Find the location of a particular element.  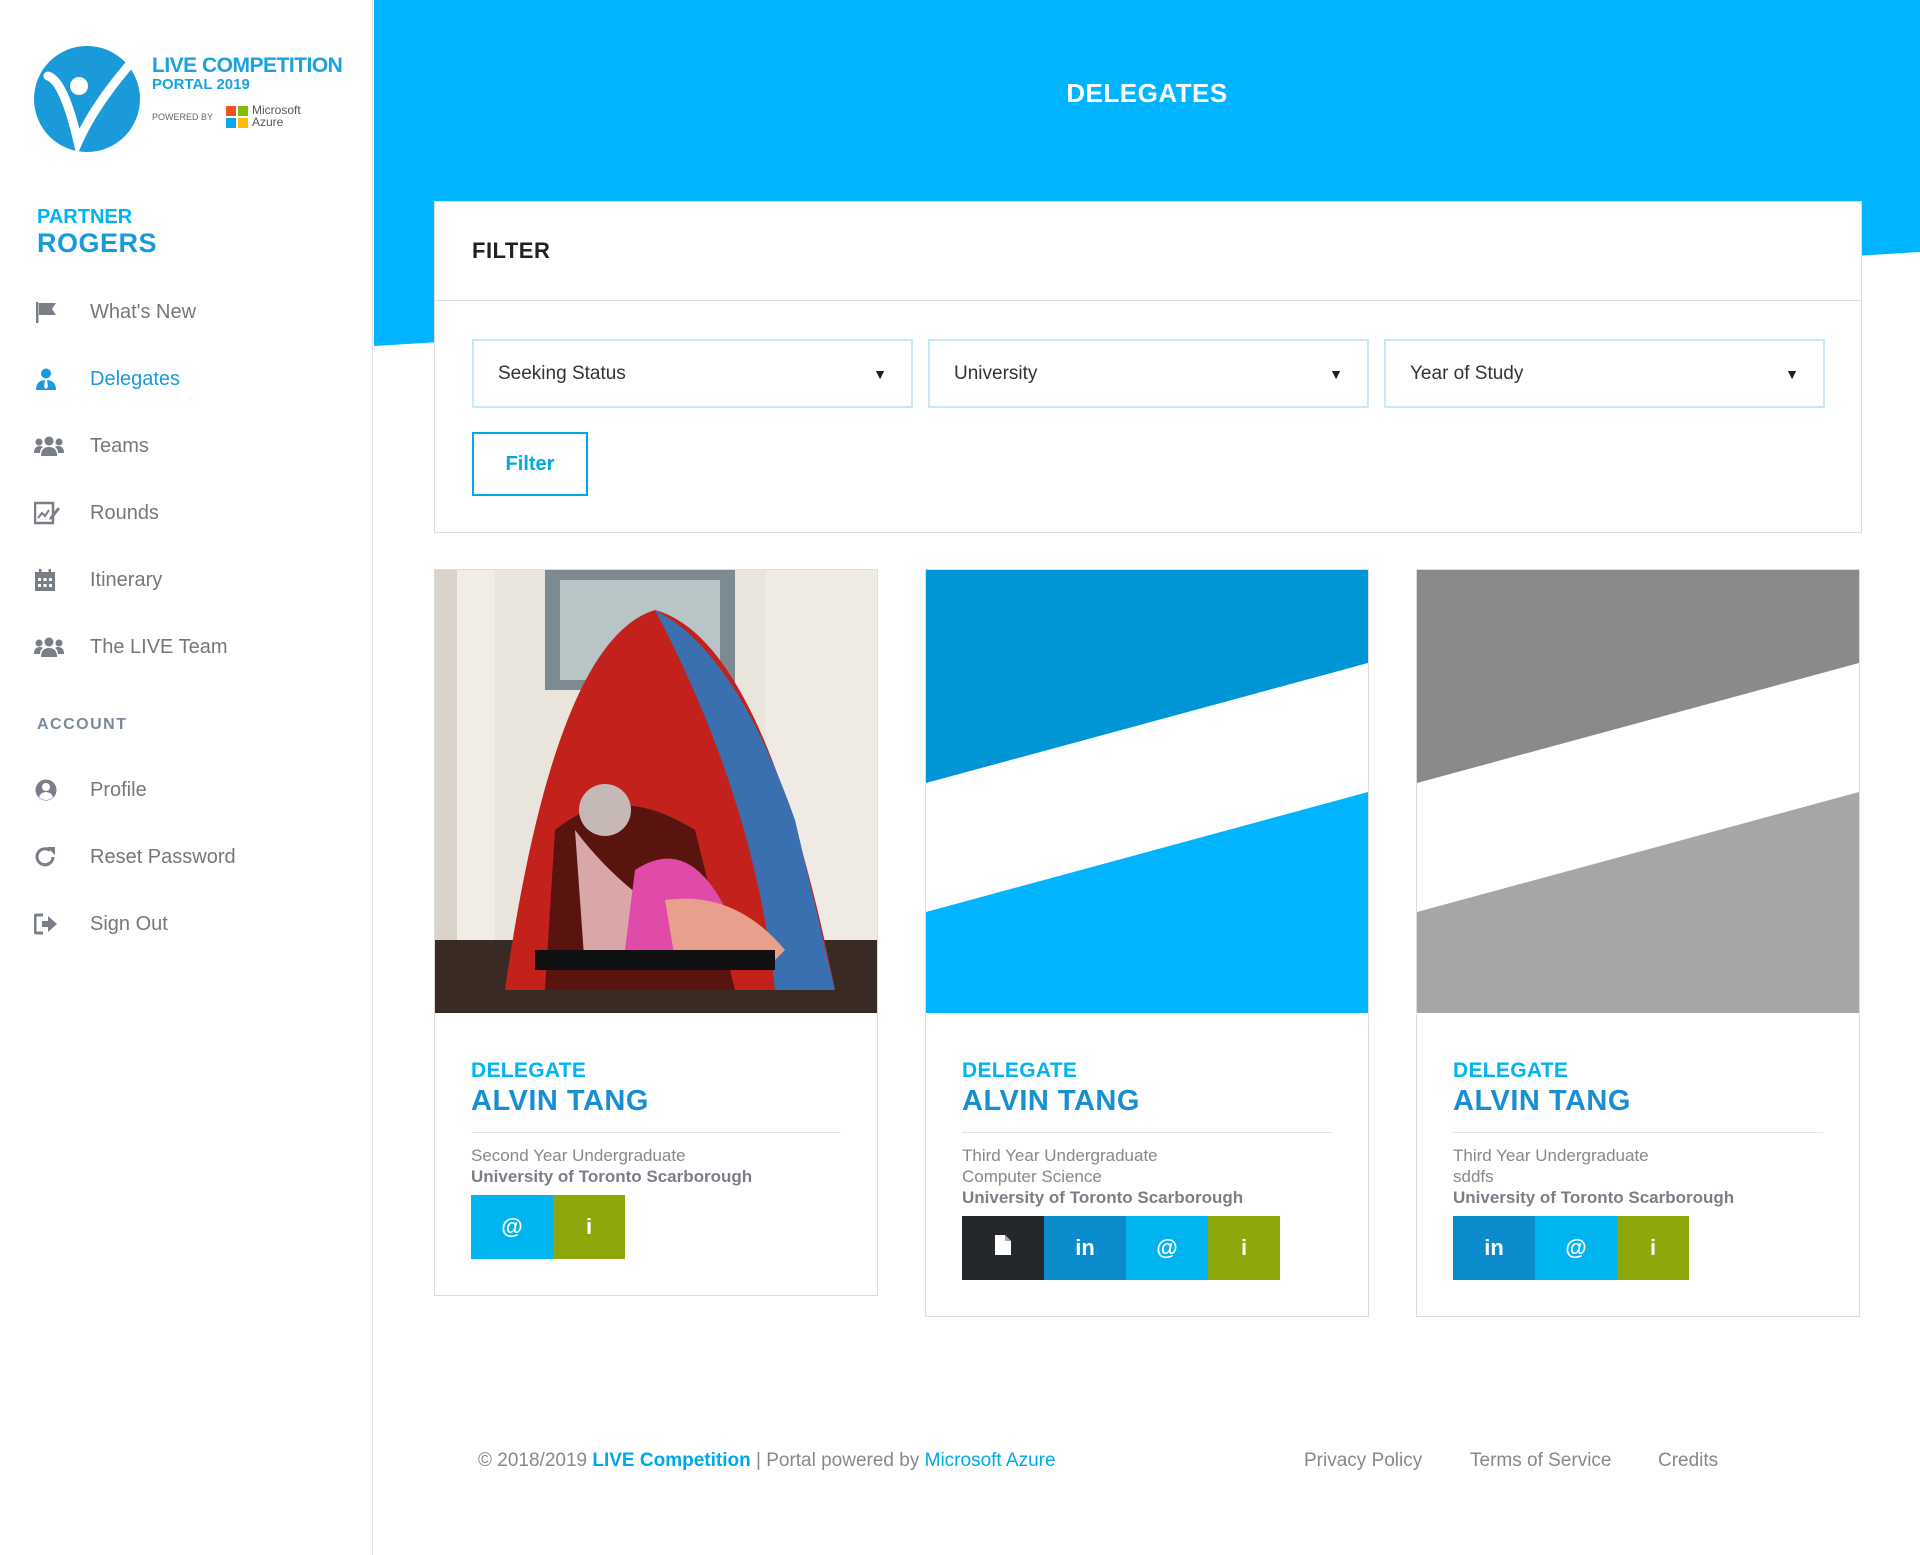

nav-label: Teams is located at coordinates (119, 445).